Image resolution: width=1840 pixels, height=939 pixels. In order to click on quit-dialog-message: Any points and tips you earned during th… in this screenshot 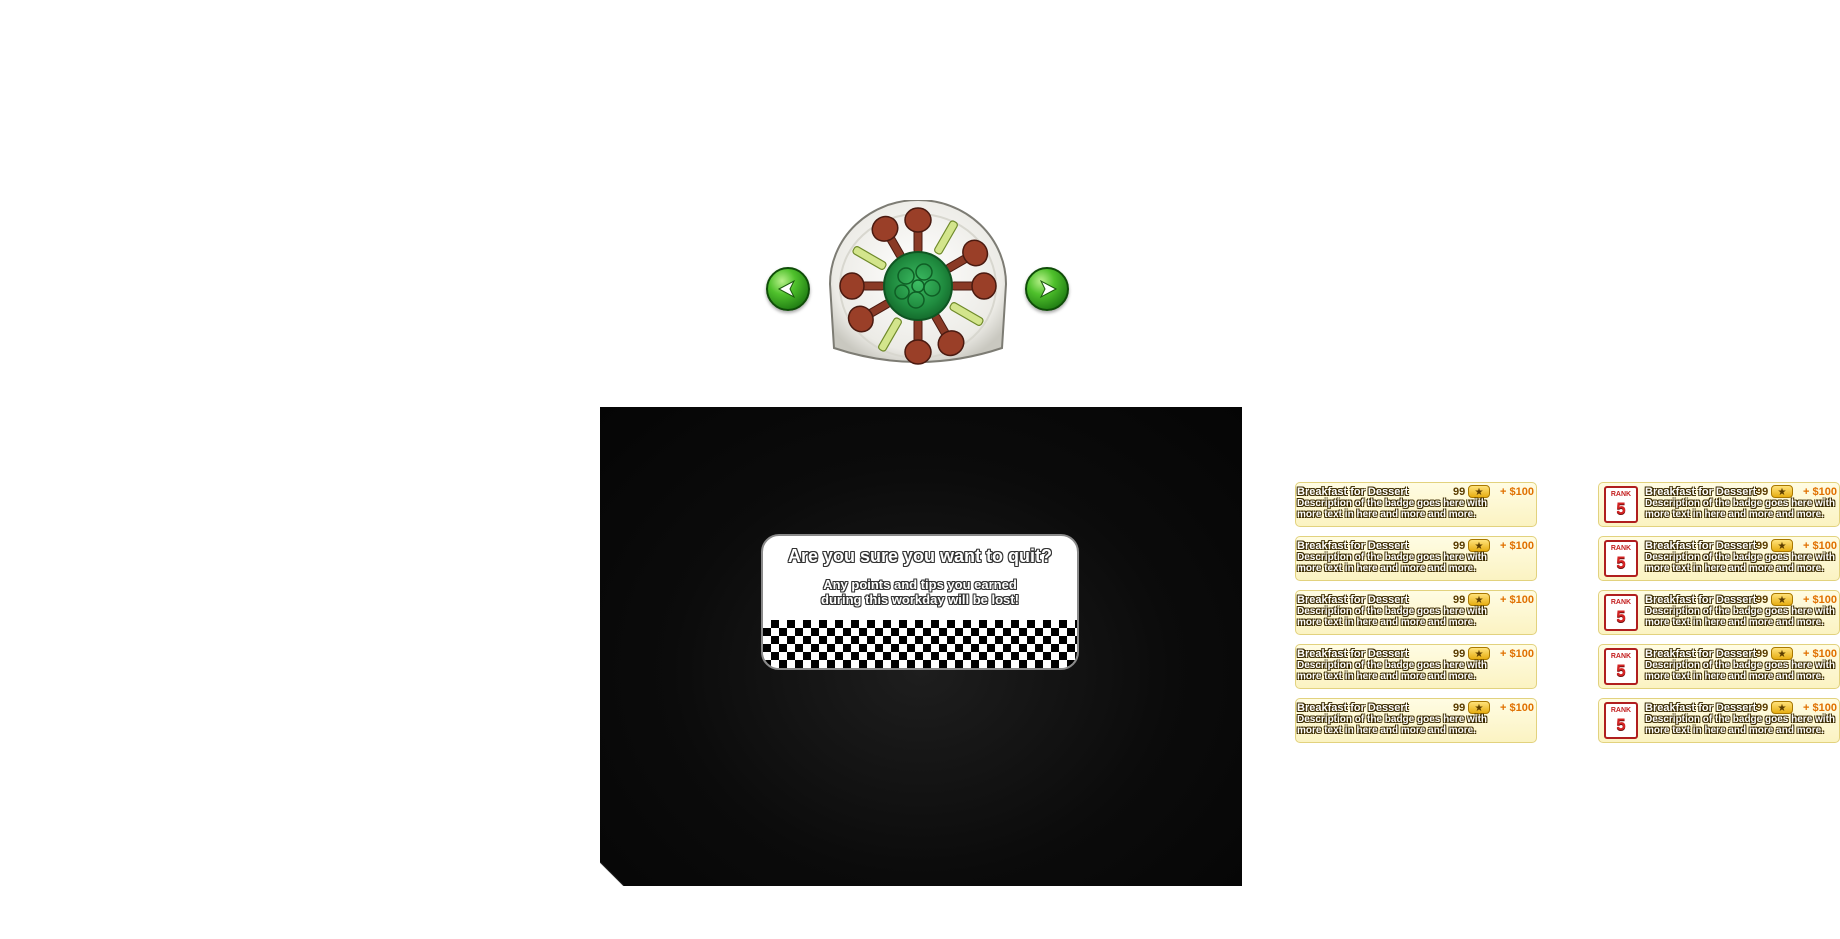, I will do `click(920, 592)`.